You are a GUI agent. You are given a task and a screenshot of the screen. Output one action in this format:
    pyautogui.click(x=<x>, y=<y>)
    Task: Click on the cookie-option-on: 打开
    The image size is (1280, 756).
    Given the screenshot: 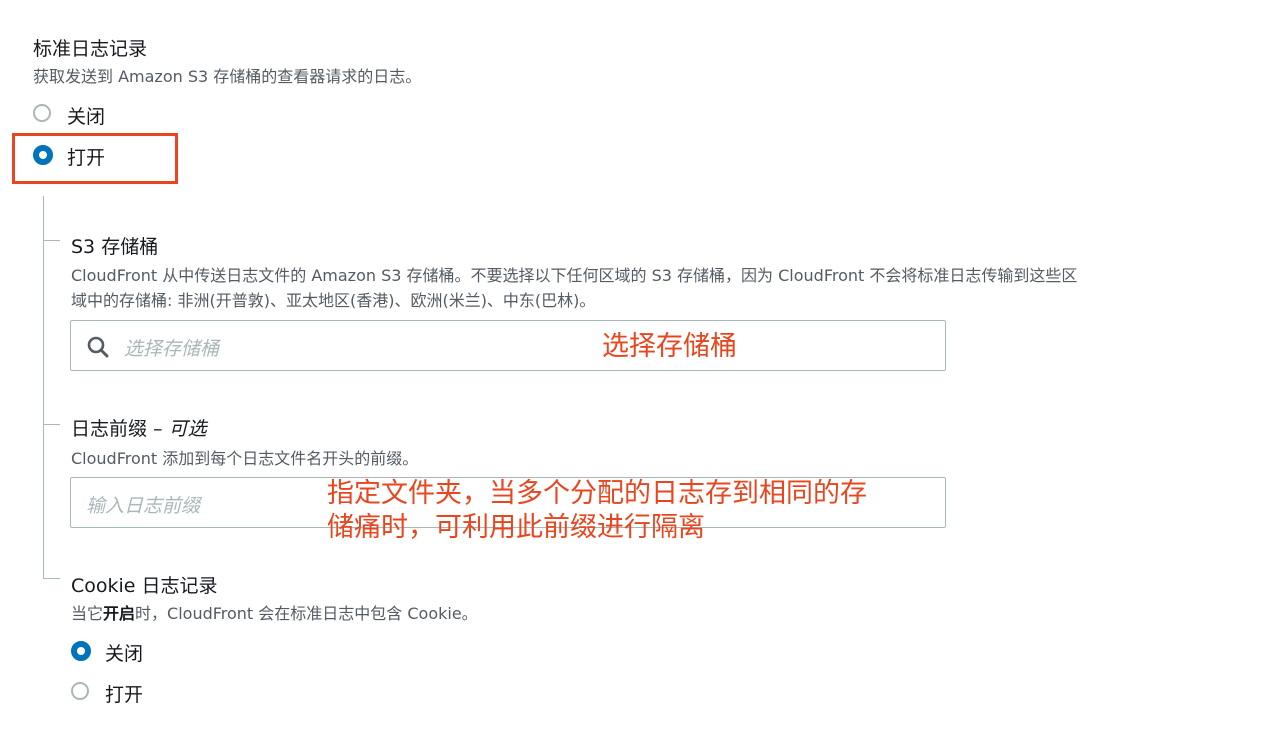 What is the action you would take?
    pyautogui.click(x=131, y=693)
    